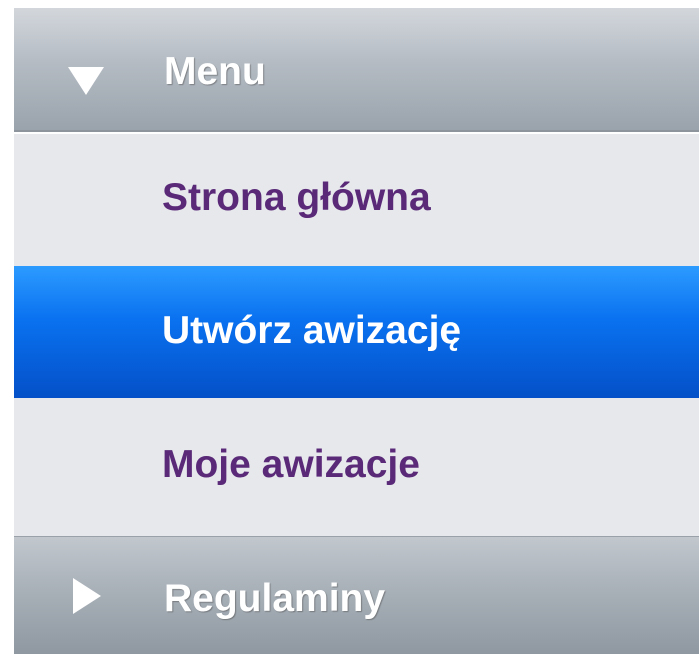 This screenshot has width=699, height=654. What do you see at coordinates (275, 598) in the screenshot?
I see `regulations-section-title: Regulaminy` at bounding box center [275, 598].